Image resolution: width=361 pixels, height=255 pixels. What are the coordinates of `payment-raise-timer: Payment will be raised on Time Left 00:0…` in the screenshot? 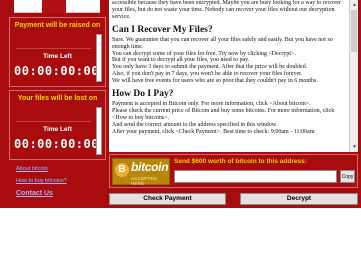 It's located at (57, 52).